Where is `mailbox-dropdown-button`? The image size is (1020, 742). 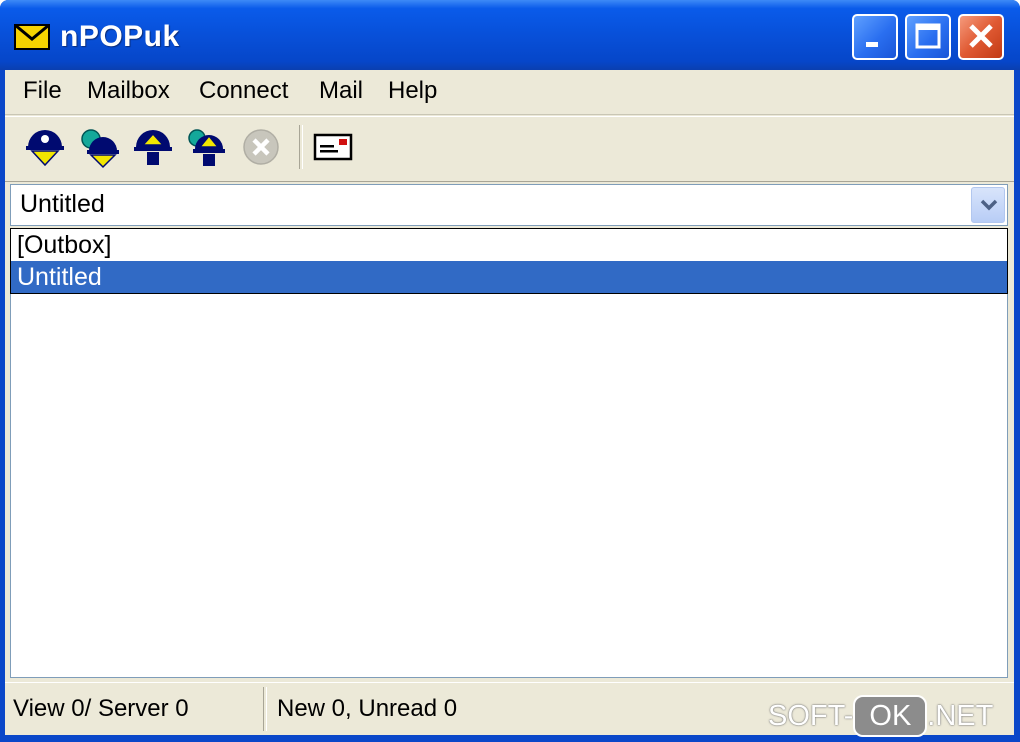
mailbox-dropdown-button is located at coordinates (988, 205).